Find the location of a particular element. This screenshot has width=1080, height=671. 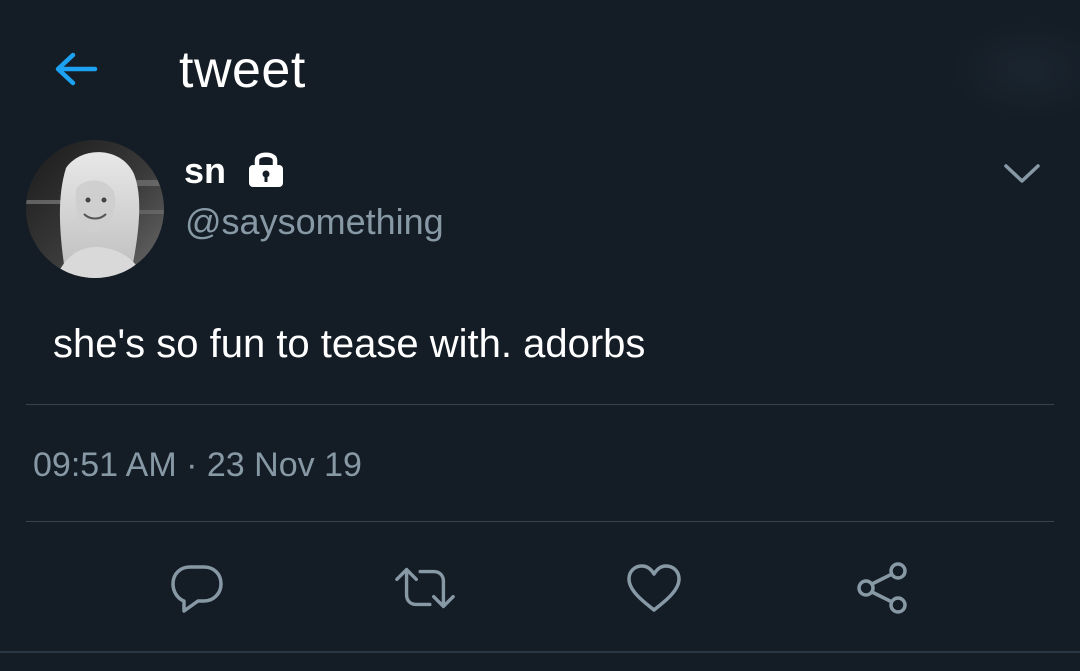

page-title: tweet is located at coordinates (242, 70).